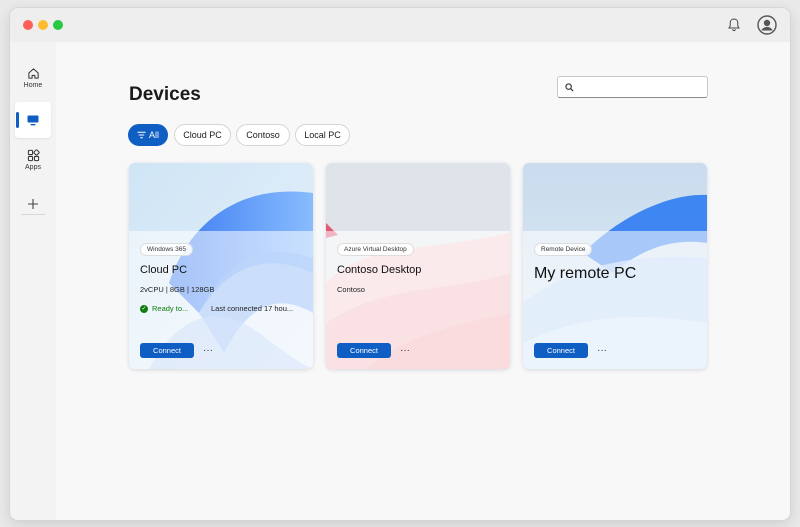  What do you see at coordinates (767, 25) in the screenshot?
I see `user-avatar-icon` at bounding box center [767, 25].